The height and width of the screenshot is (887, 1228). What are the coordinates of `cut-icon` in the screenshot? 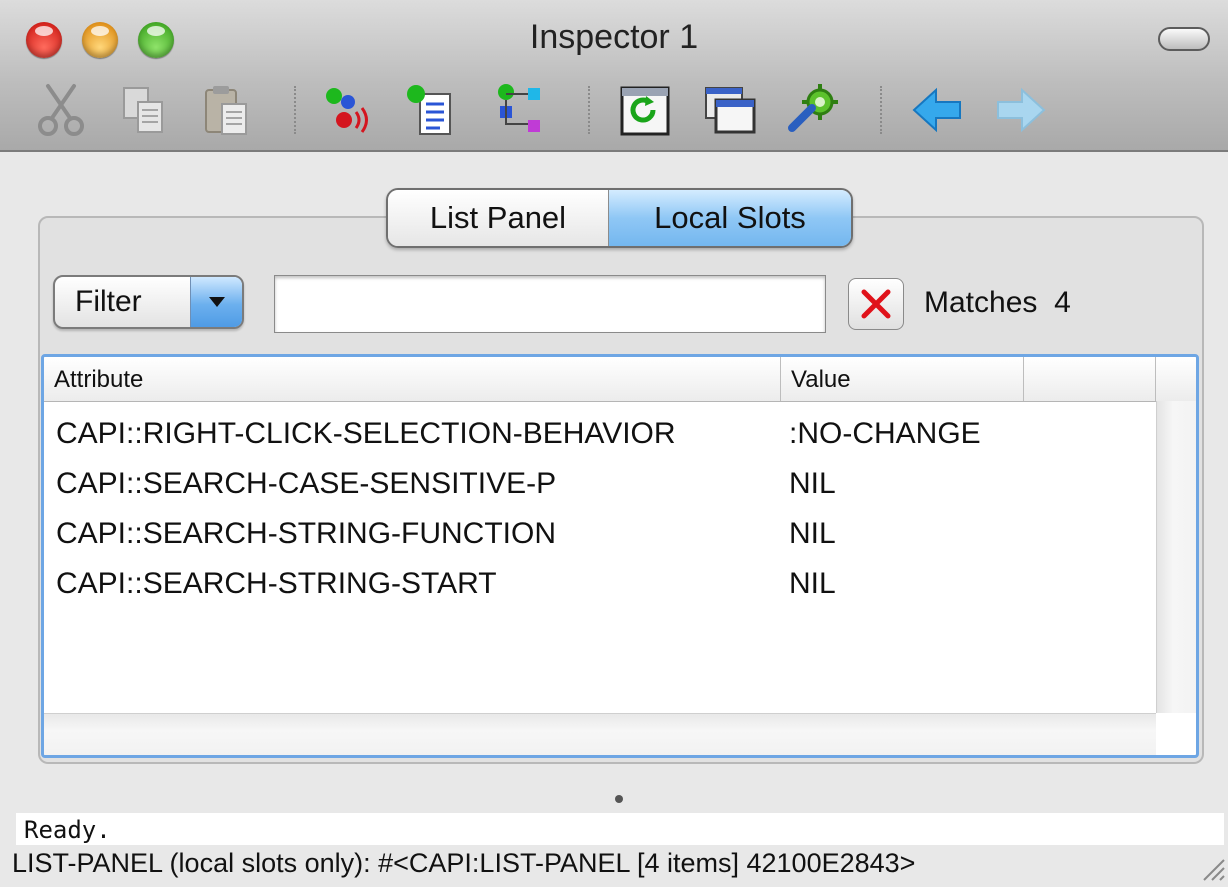 It's located at (61, 110).